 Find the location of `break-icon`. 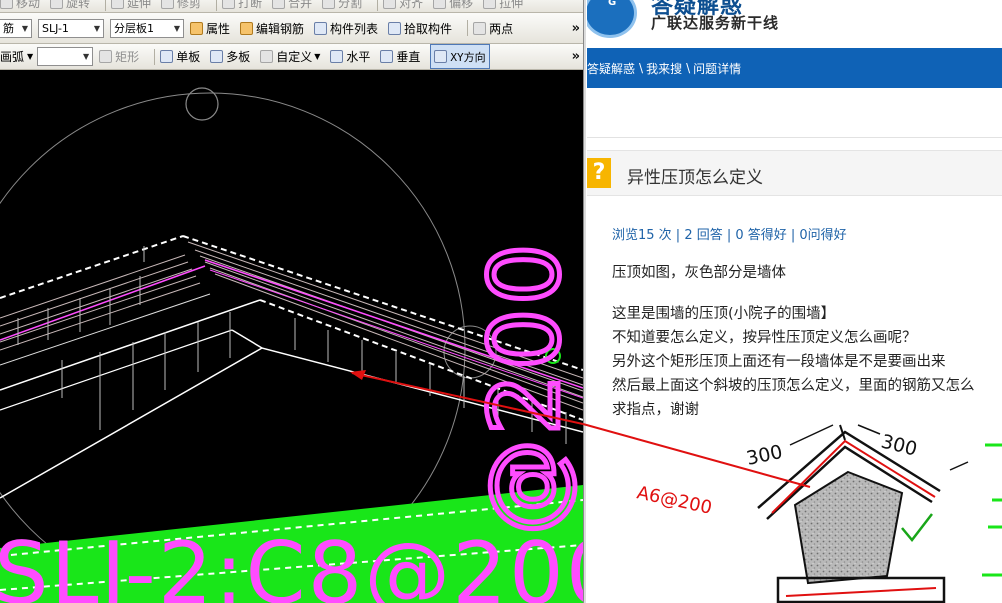

break-icon is located at coordinates (229, 4).